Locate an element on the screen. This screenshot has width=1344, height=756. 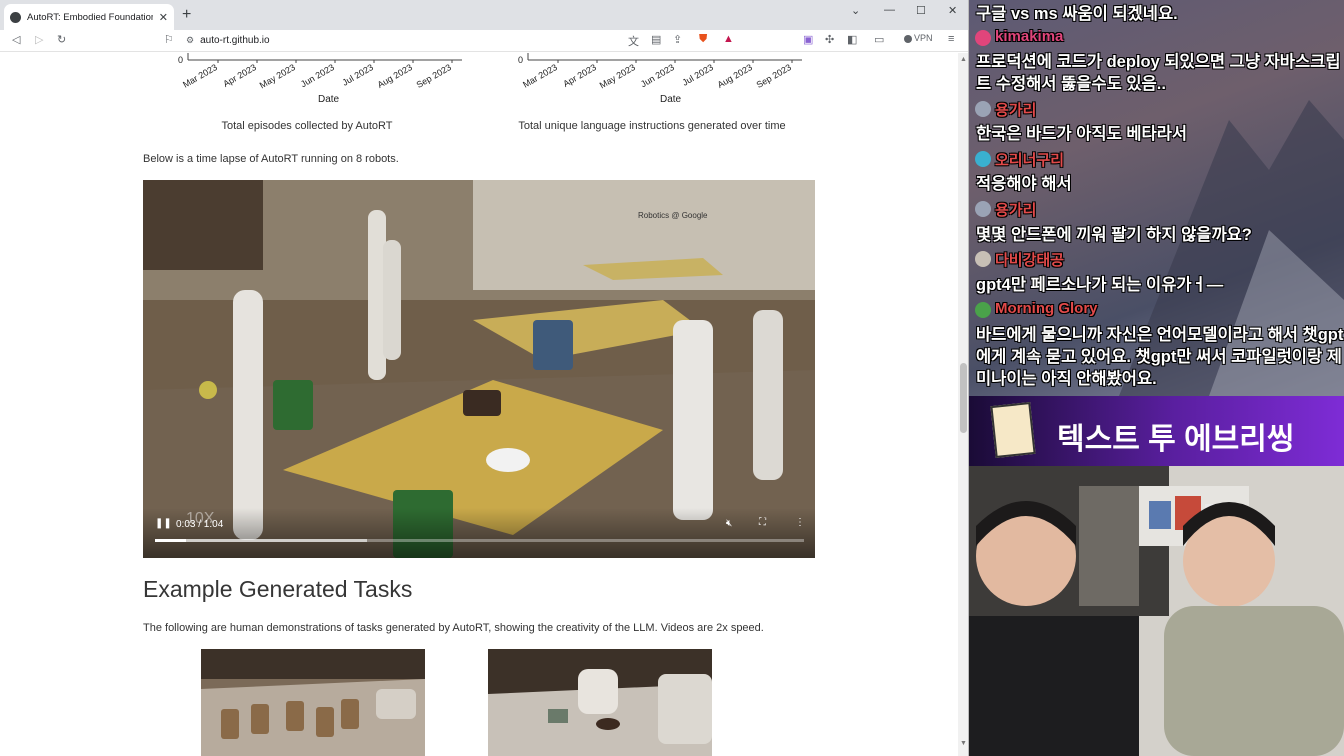
episodes-chart-xlabel: Date is located at coordinates (329, 99).